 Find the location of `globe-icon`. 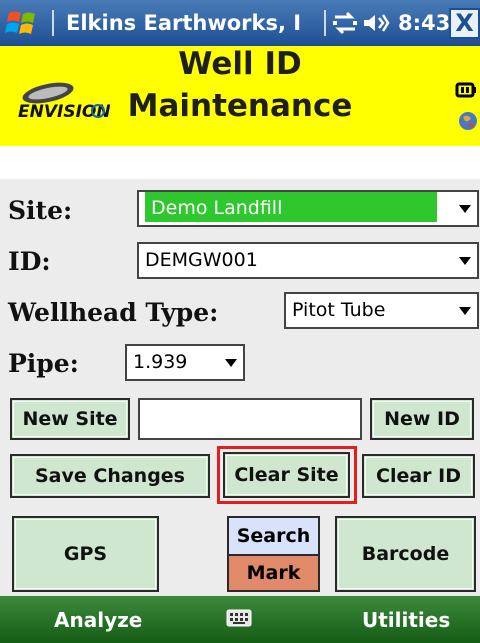

globe-icon is located at coordinates (468, 121).